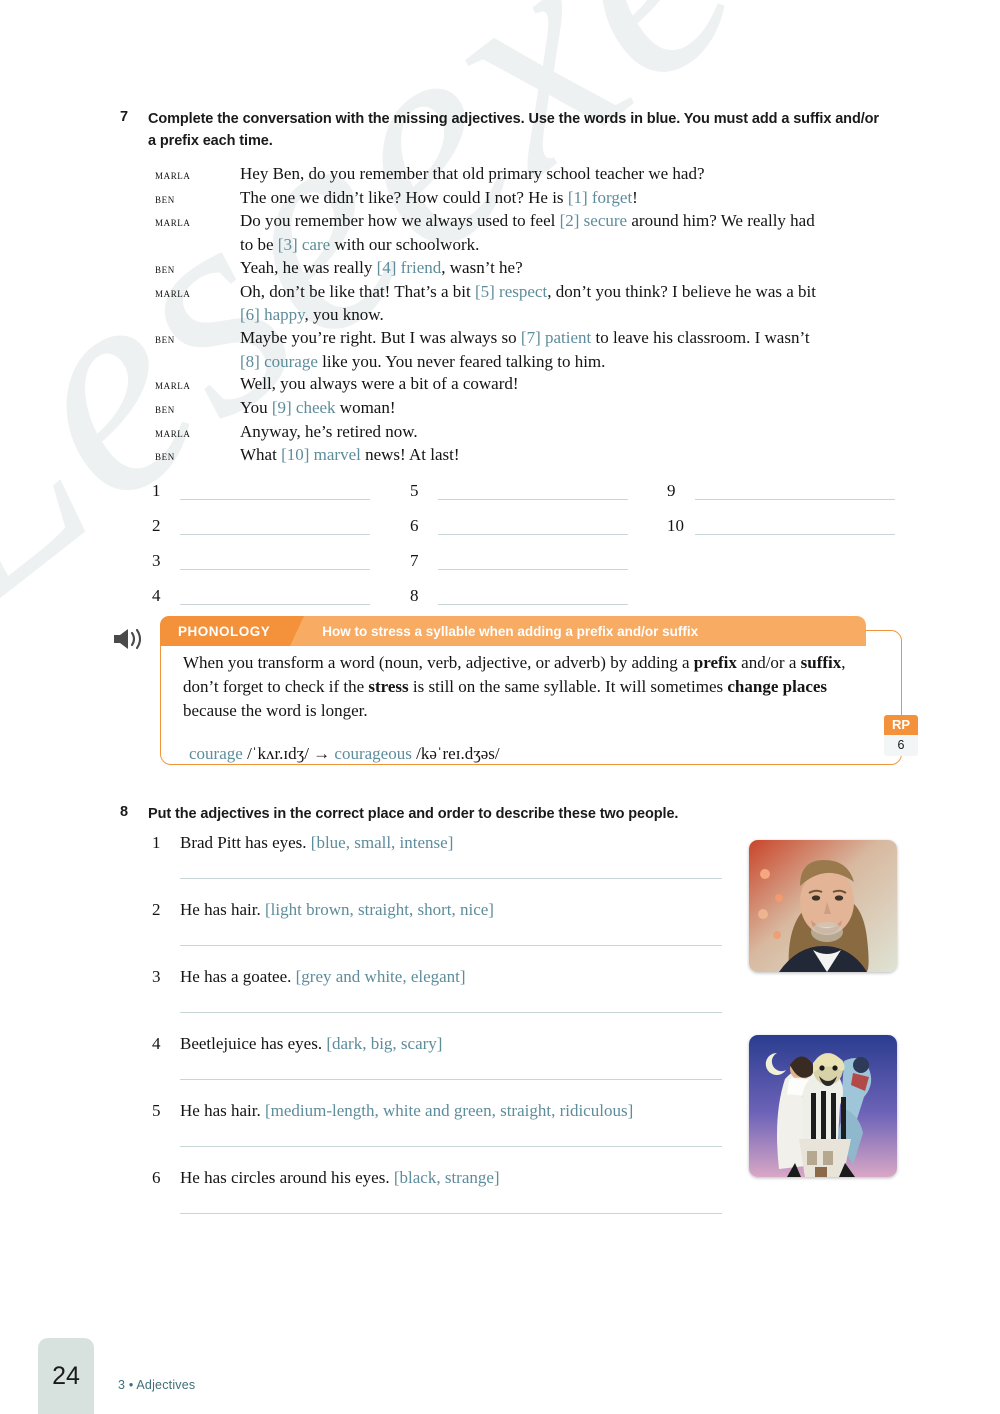  What do you see at coordinates (272, 315) in the screenshot?
I see `dialogue-cue-word: [6] happy` at bounding box center [272, 315].